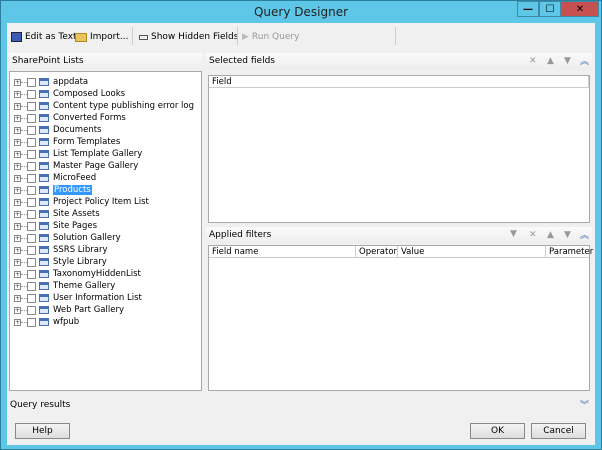  Describe the element at coordinates (528, 9) in the screenshot. I see `minimize-button: —` at that location.